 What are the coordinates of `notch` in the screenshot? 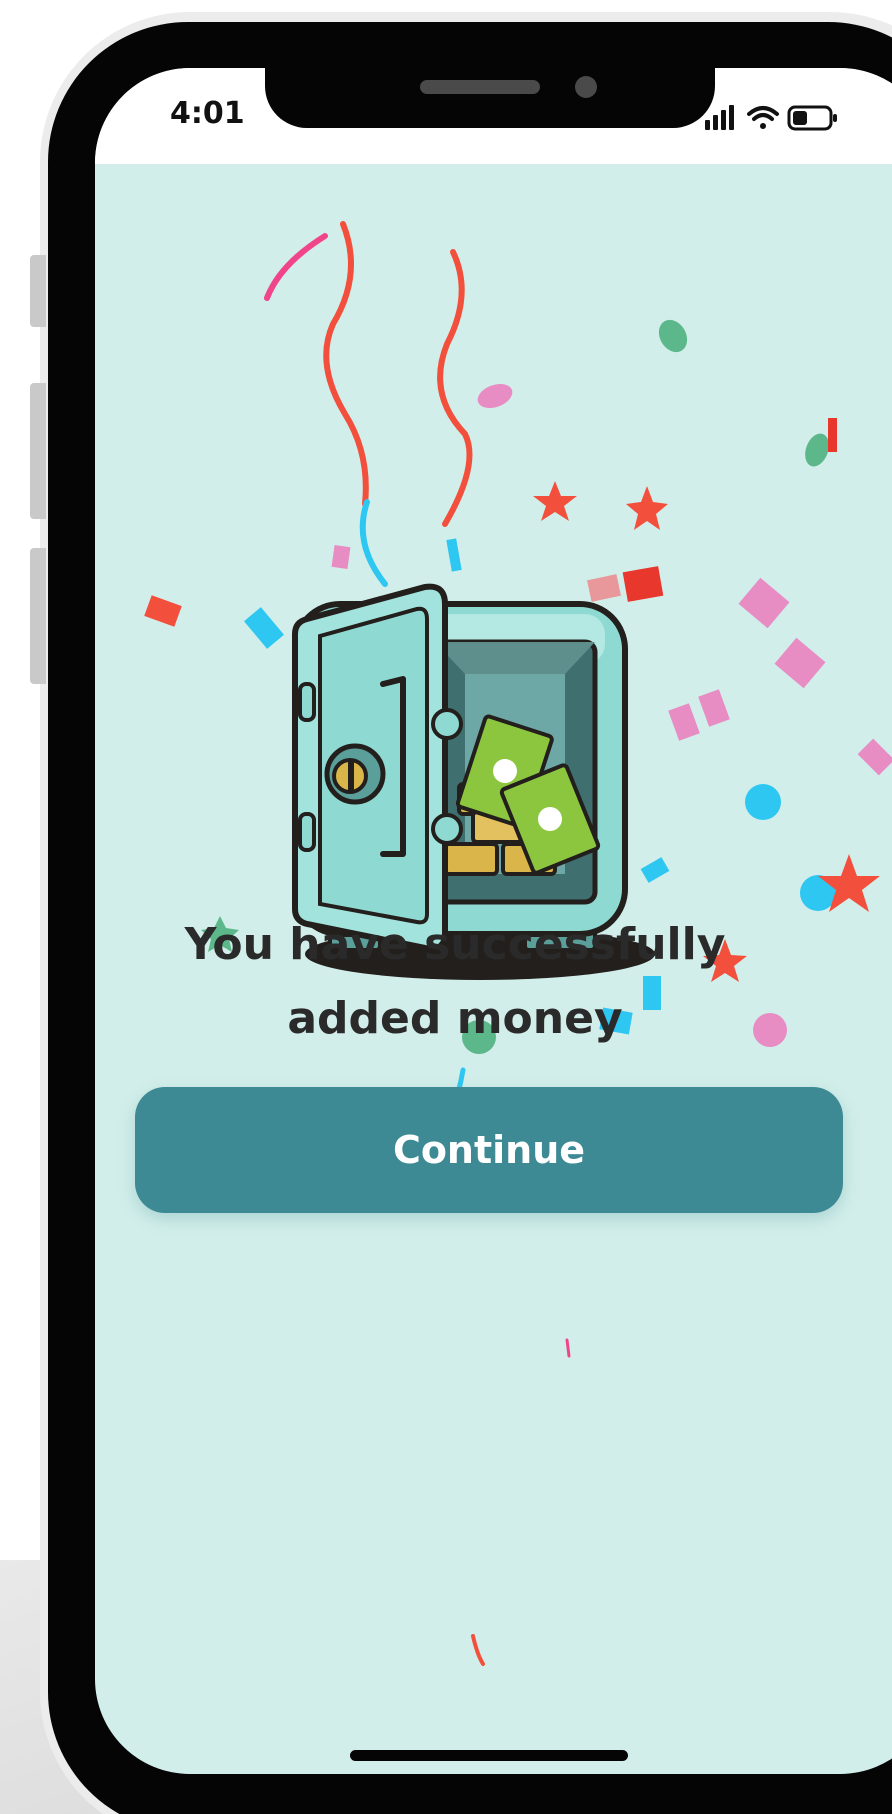 It's located at (490, 98).